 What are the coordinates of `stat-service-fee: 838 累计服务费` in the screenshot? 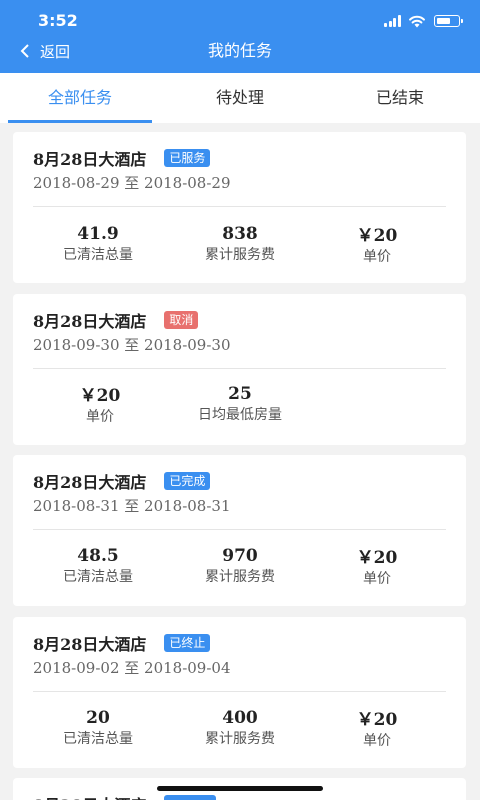 It's located at (240, 244).